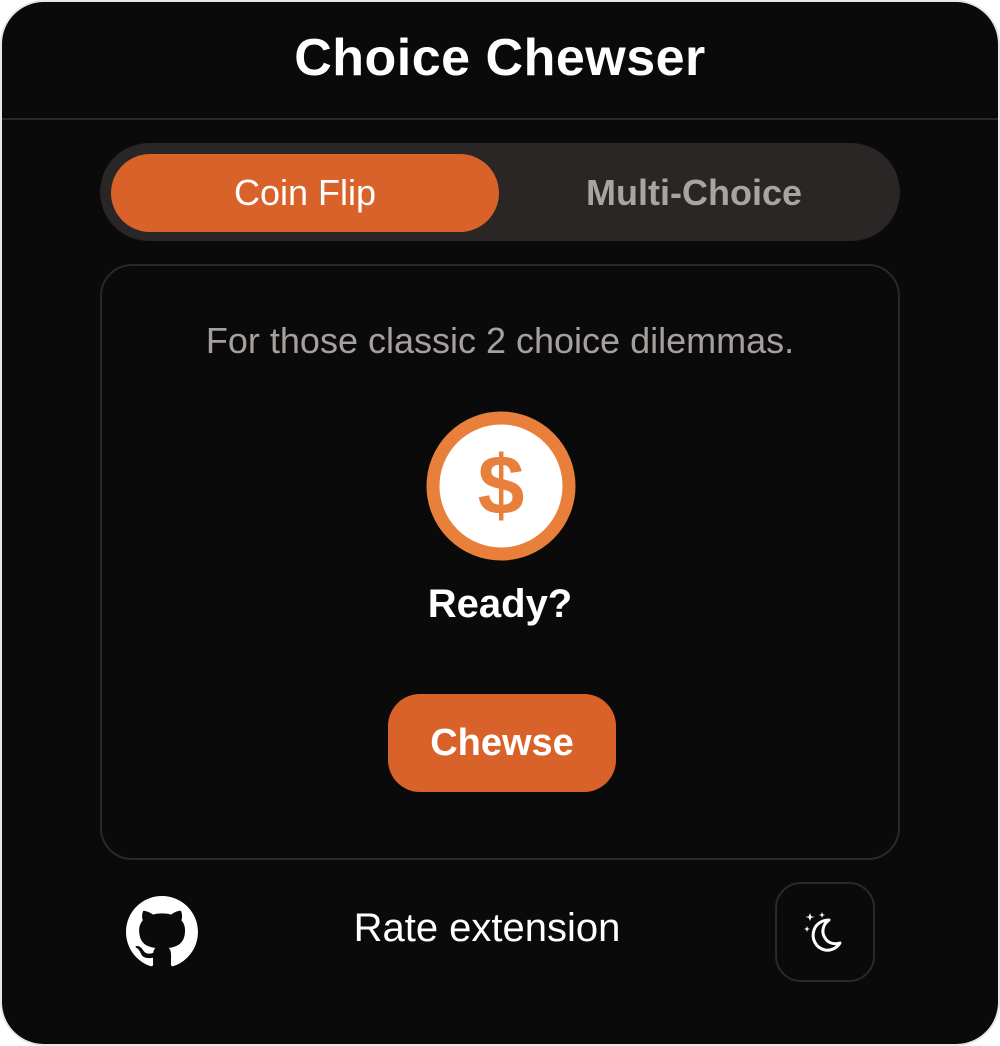  I want to click on theme-toggle-button, so click(825, 932).